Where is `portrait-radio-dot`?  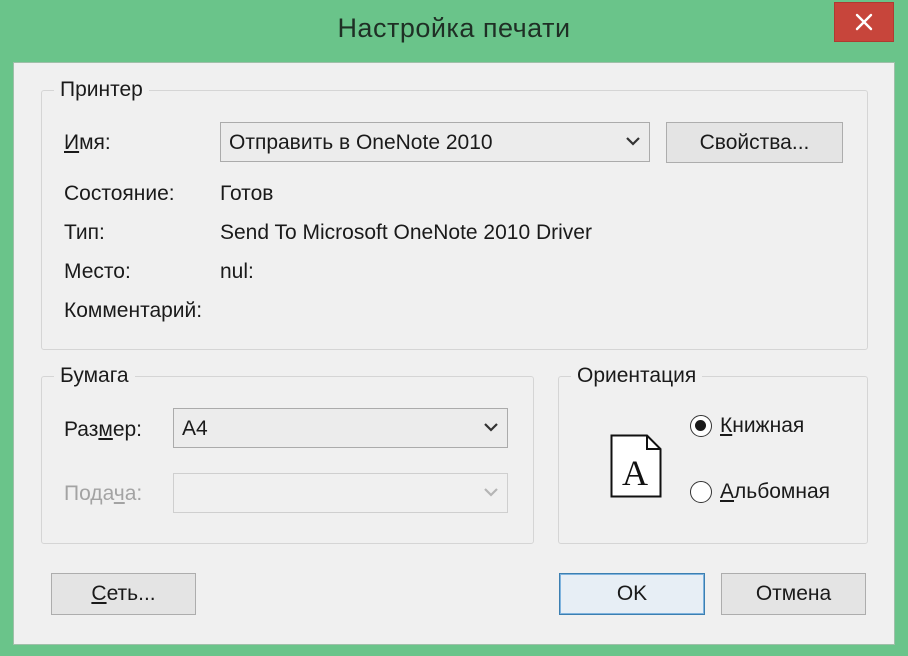 portrait-radio-dot is located at coordinates (700, 425).